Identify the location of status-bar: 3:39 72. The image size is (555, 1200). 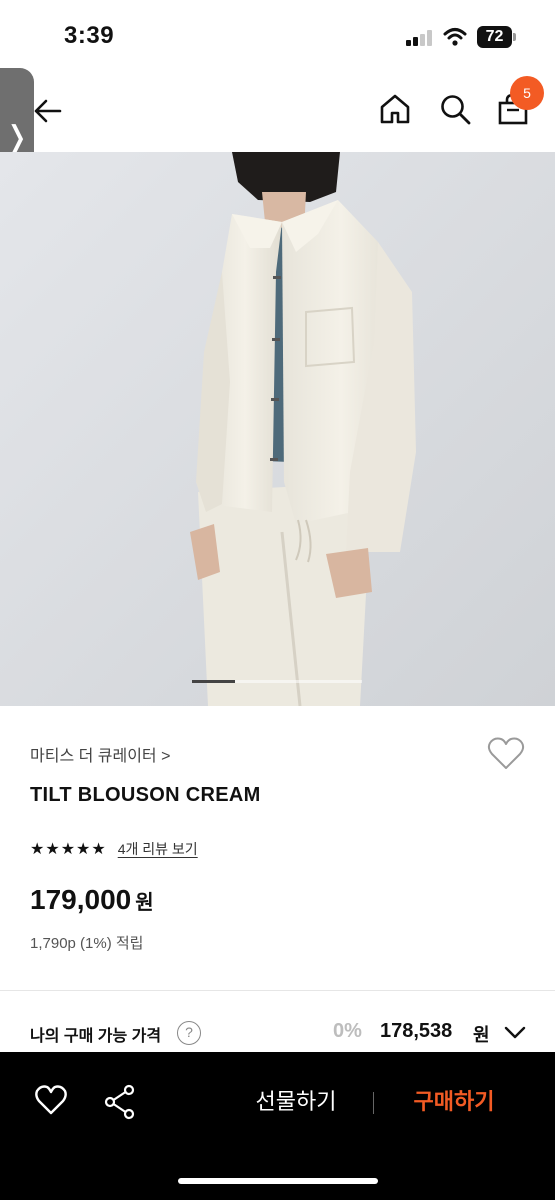
(277, 38).